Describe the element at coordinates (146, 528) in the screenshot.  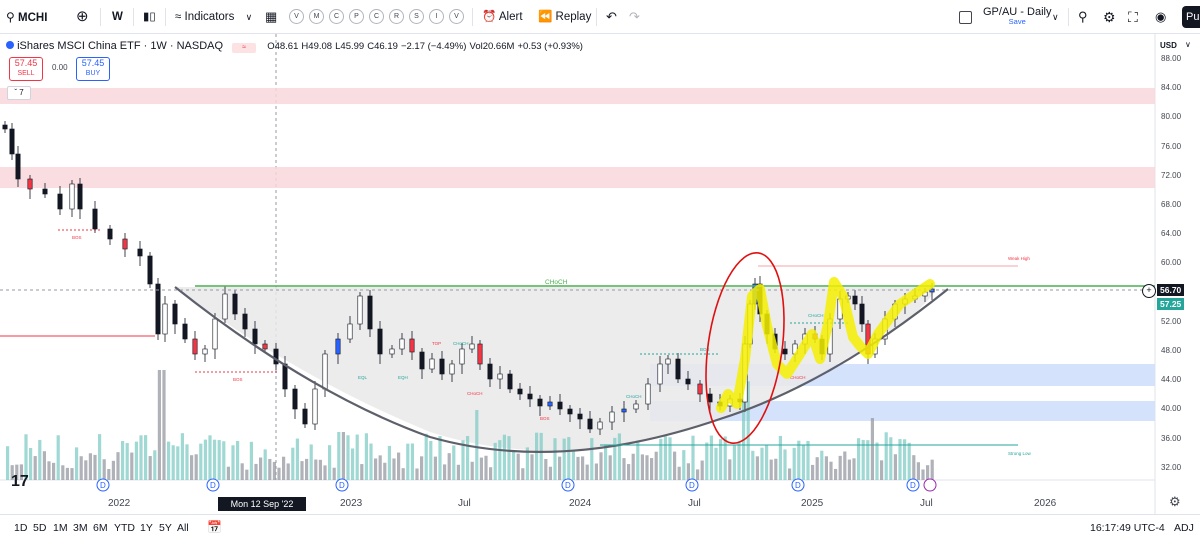
I see `range-button-1y: 1Y` at that location.